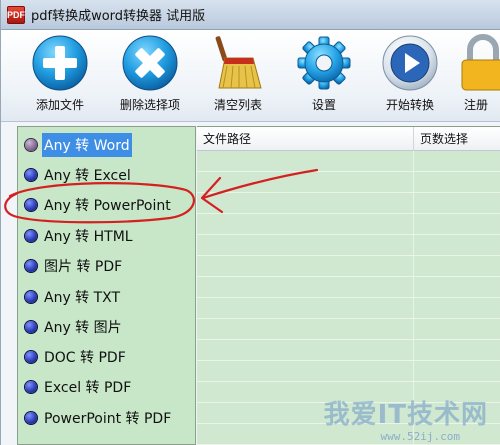 This screenshot has height=445, width=500. Describe the element at coordinates (250, 15) in the screenshot. I see `title-bar: PDF pdf转换成word转换器 试用版` at that location.